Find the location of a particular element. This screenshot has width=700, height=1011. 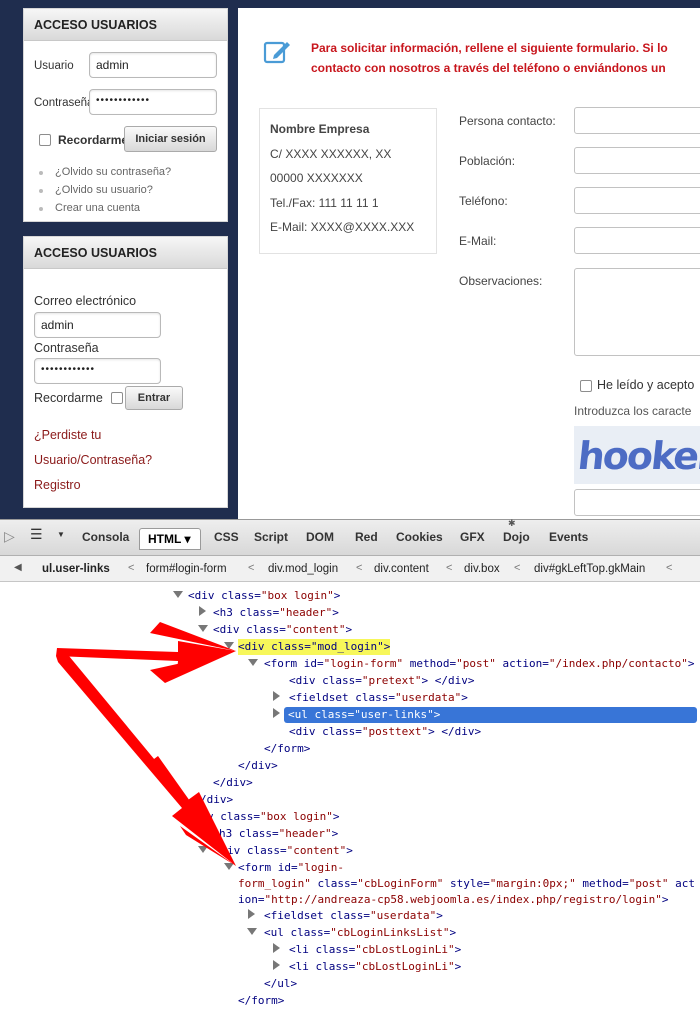

forgot-password-link: ¿Olvido su contraseña? is located at coordinates (105, 175).